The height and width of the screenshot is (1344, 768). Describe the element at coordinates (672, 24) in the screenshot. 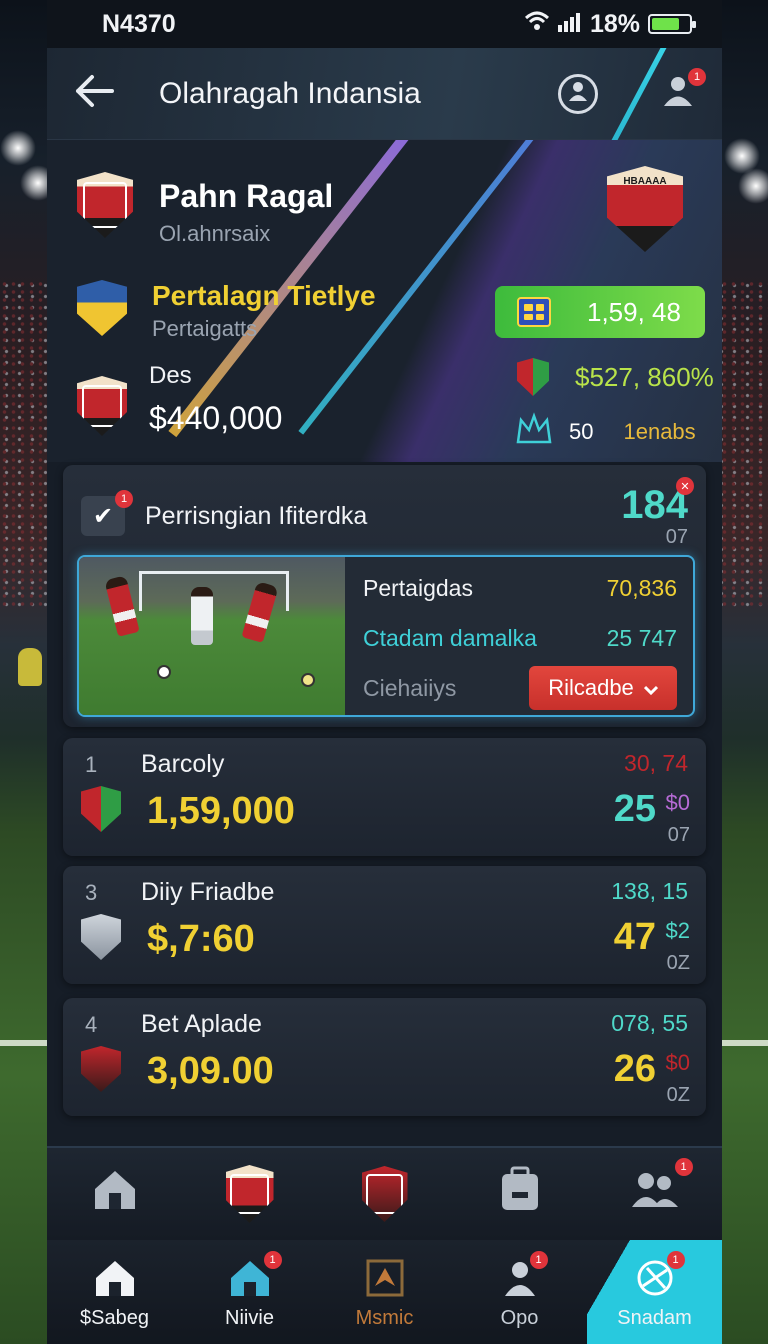

I see `battery-icon` at that location.